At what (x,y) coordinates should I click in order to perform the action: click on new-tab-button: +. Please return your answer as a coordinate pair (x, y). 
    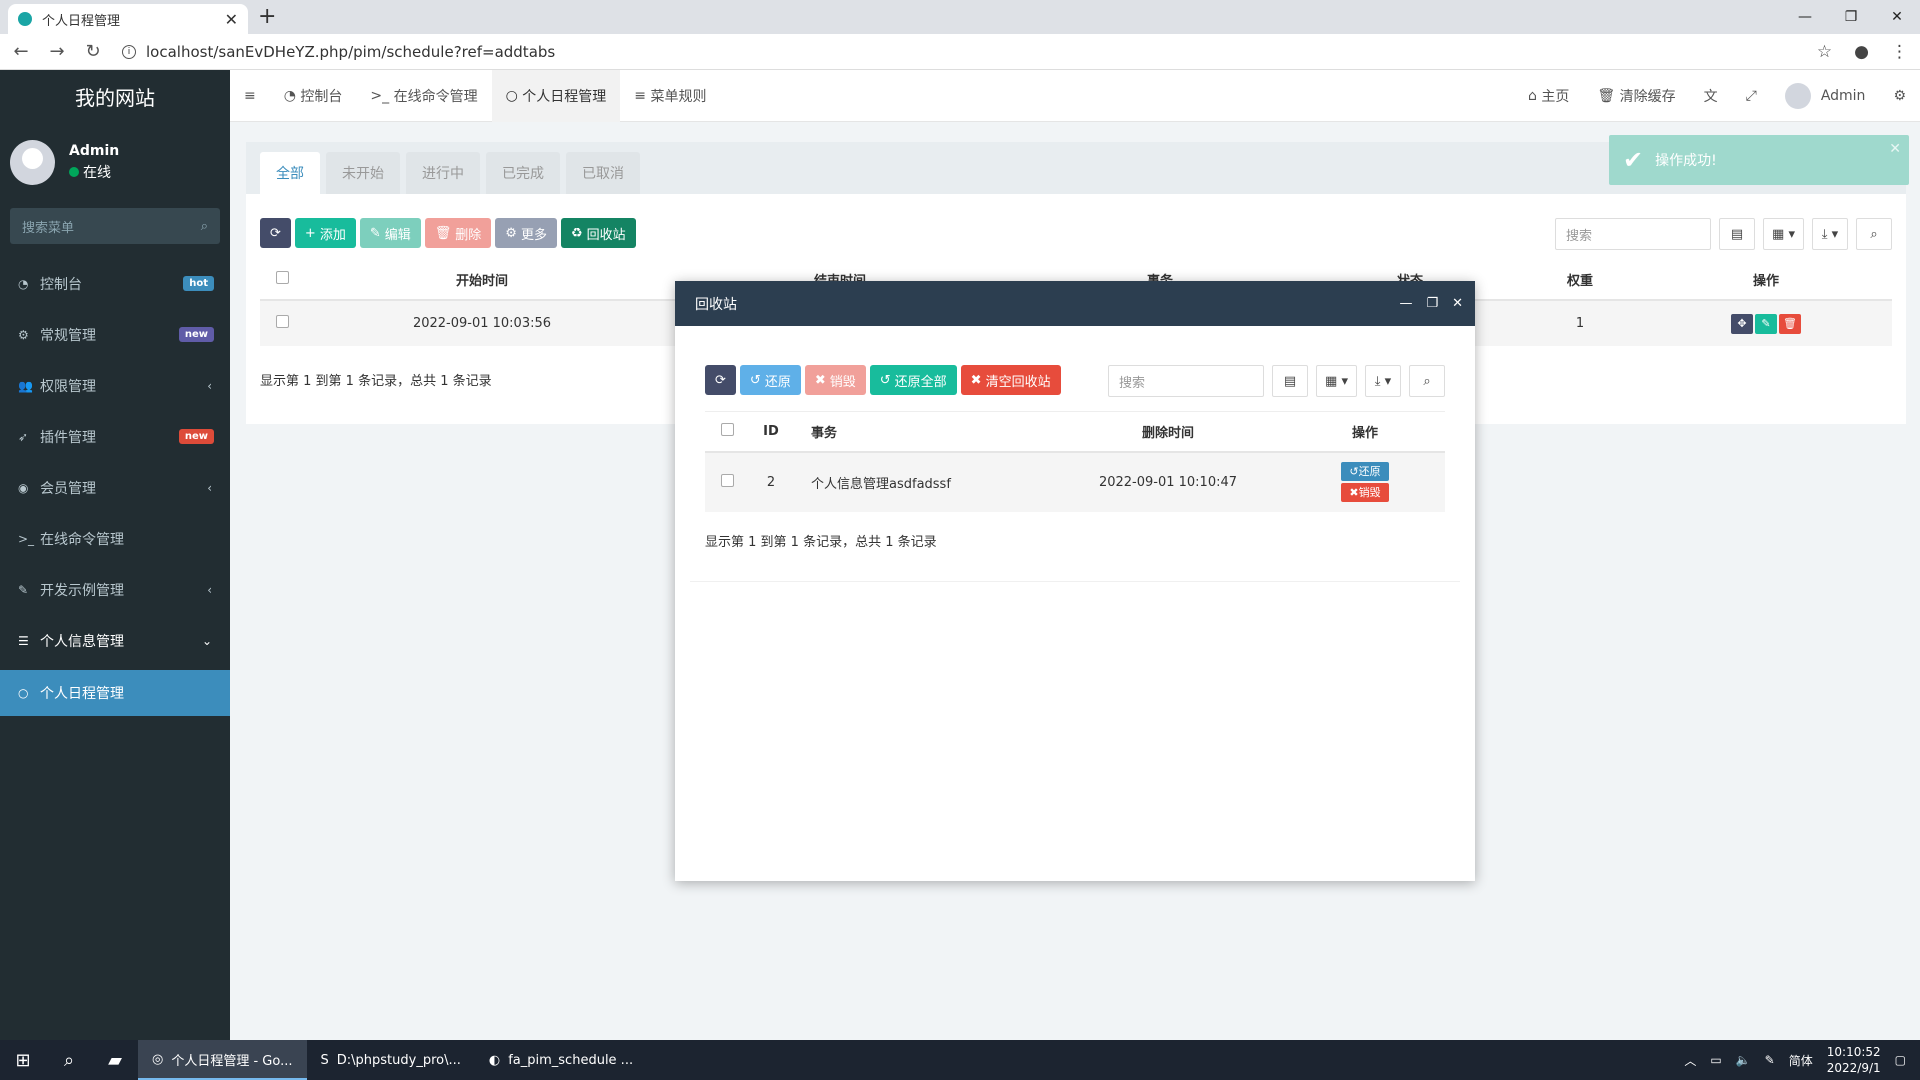
    Looking at the image, I should click on (267, 16).